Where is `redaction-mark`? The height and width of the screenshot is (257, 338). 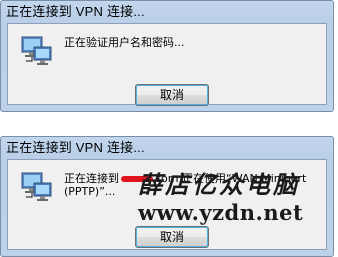
redaction-mark is located at coordinates (137, 179).